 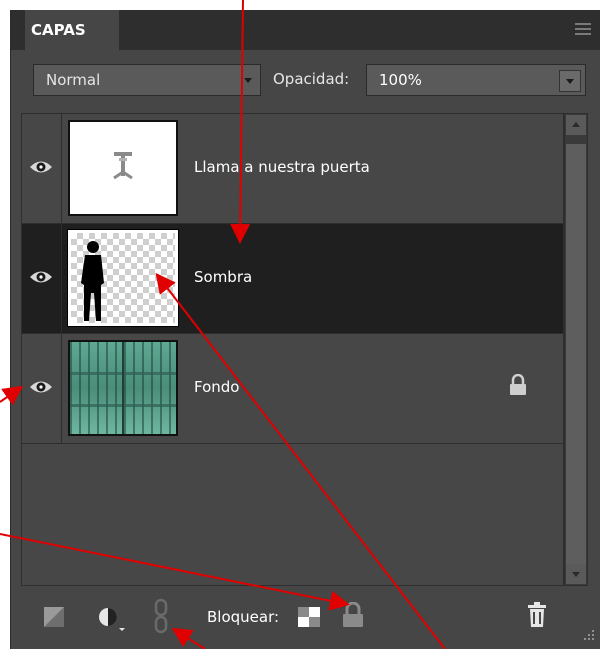 What do you see at coordinates (309, 617) in the screenshot?
I see `lock-transparency-icon` at bounding box center [309, 617].